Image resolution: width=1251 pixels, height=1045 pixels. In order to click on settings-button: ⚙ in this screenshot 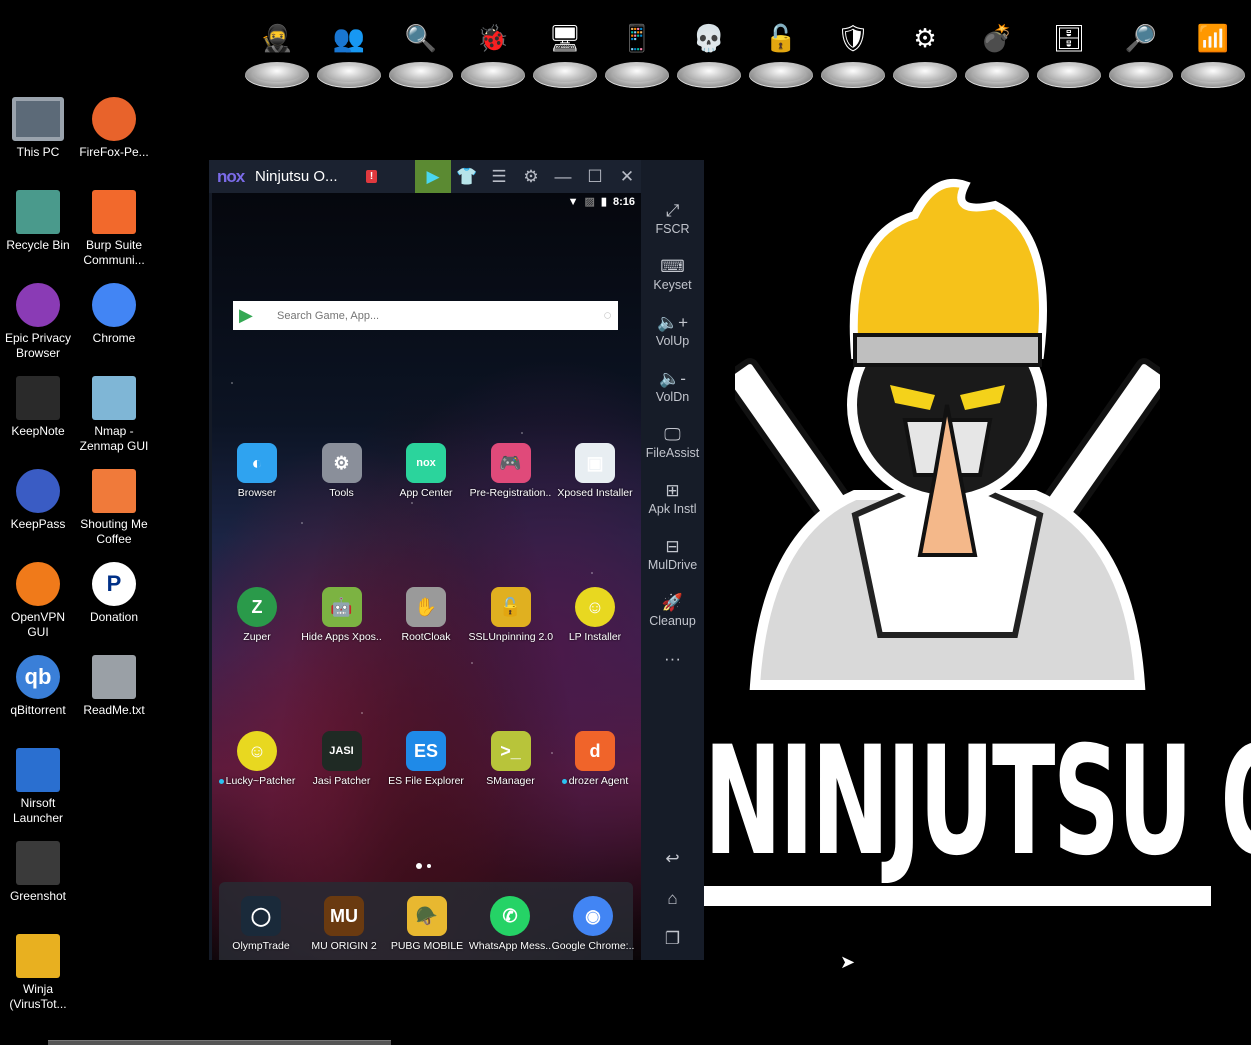, I will do `click(531, 176)`.